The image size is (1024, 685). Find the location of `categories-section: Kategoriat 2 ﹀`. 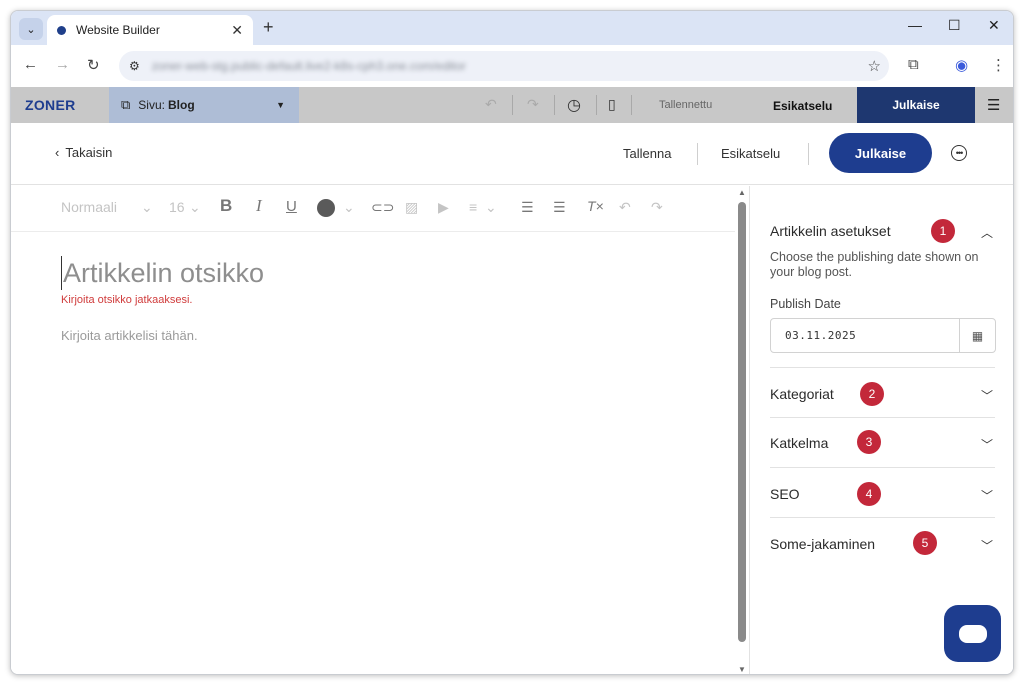

categories-section: Kategoriat 2 ﹀ is located at coordinates (882, 393).